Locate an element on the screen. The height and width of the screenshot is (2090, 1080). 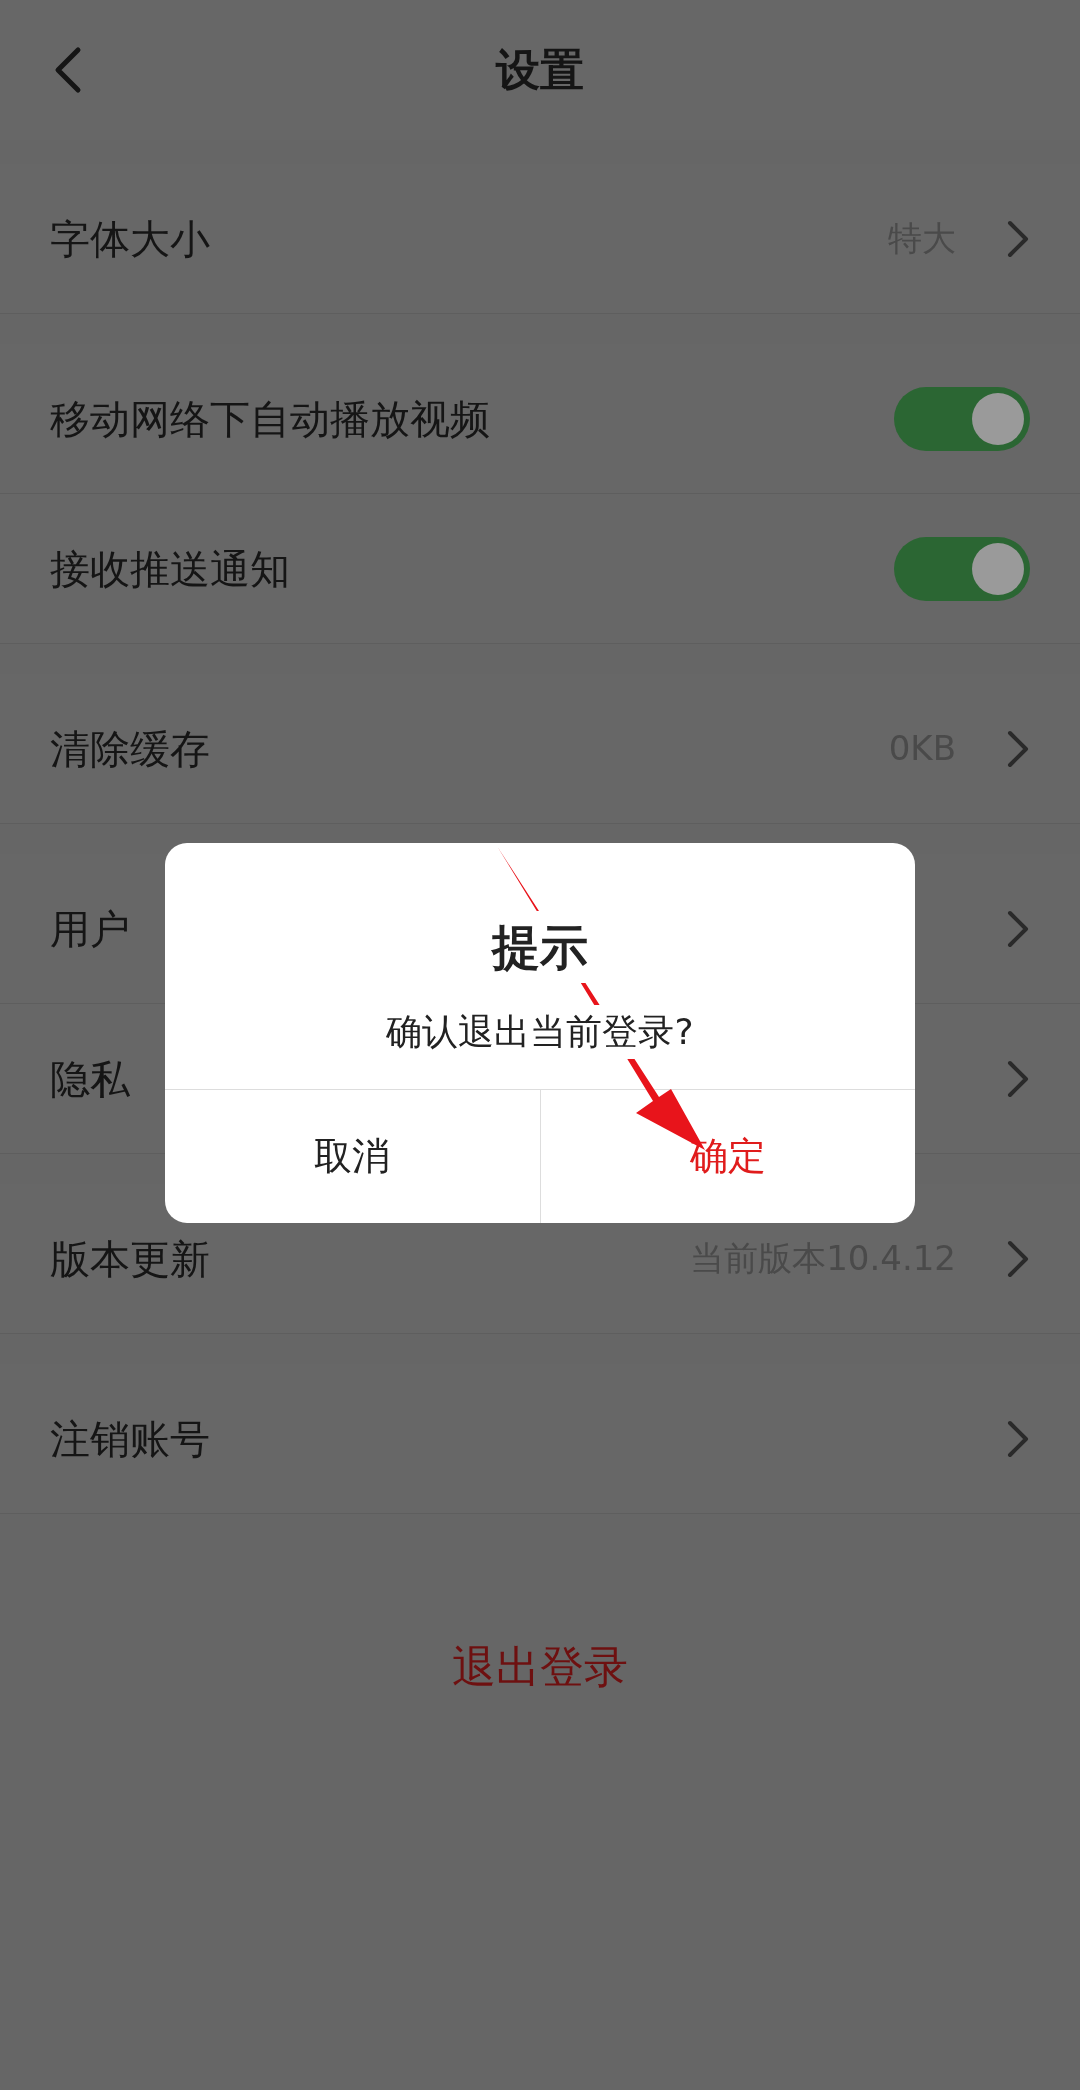
confirm-button: 确定 is located at coordinates (727, 1156).